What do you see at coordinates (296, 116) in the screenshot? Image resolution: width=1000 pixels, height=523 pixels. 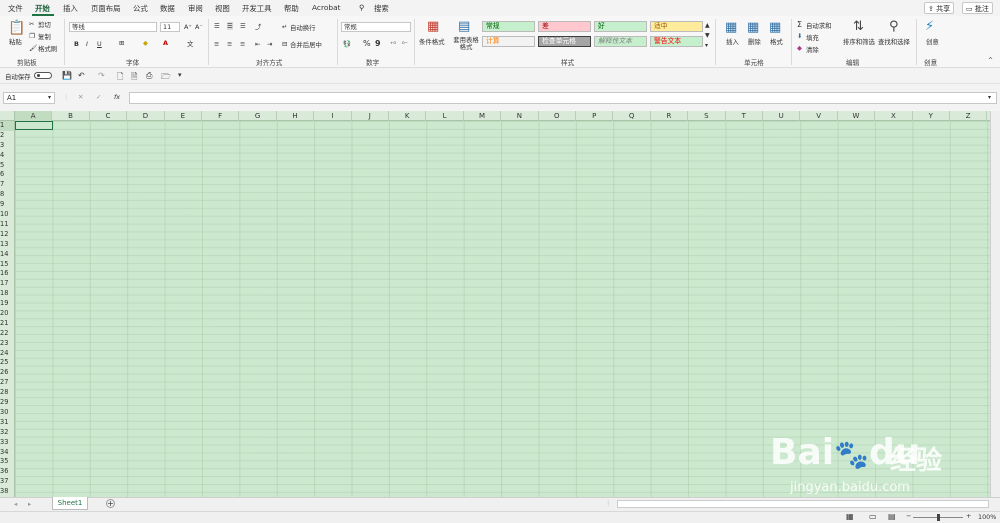 I see `column-header: H` at bounding box center [296, 116].